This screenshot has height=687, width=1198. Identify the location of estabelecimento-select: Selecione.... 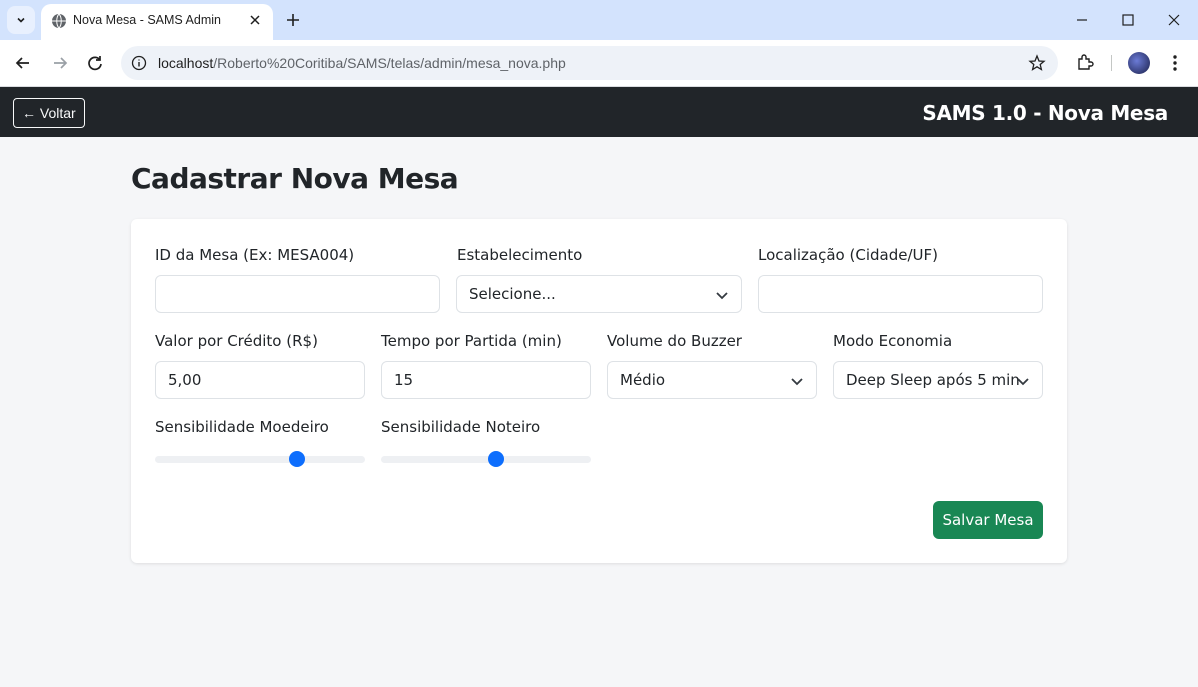
(599, 294).